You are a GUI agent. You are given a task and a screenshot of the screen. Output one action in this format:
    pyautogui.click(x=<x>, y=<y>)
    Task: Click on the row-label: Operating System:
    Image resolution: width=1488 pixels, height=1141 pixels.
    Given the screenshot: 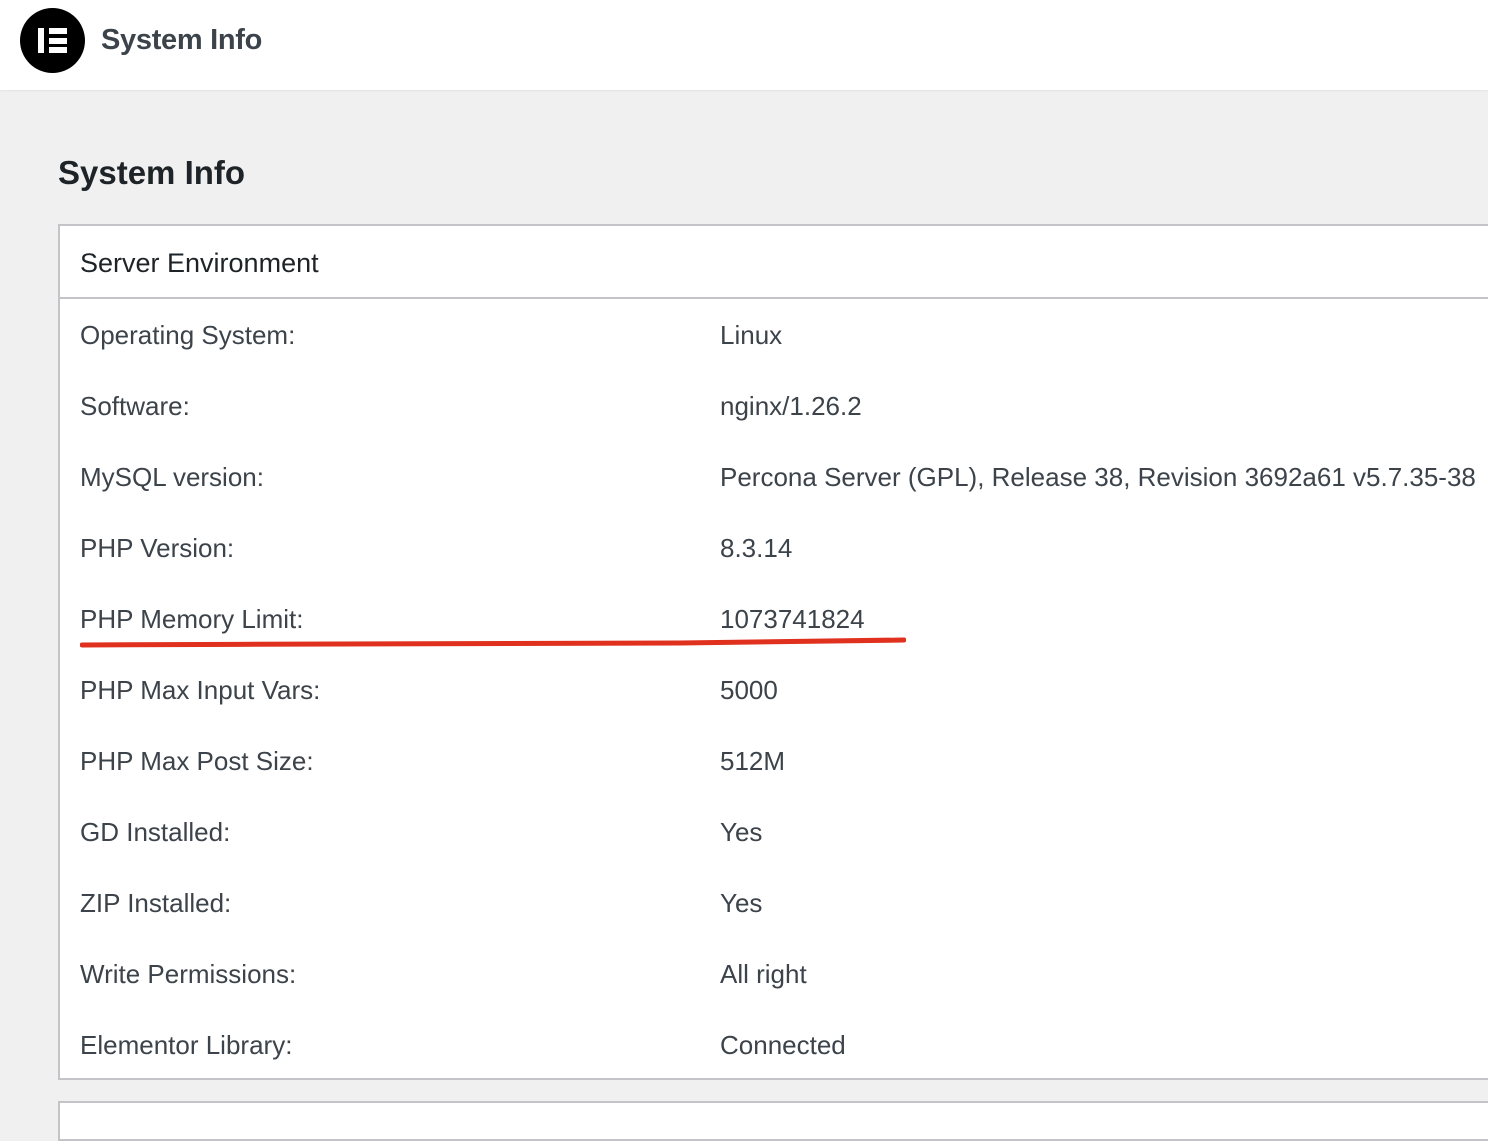 What is the action you would take?
    pyautogui.click(x=188, y=335)
    